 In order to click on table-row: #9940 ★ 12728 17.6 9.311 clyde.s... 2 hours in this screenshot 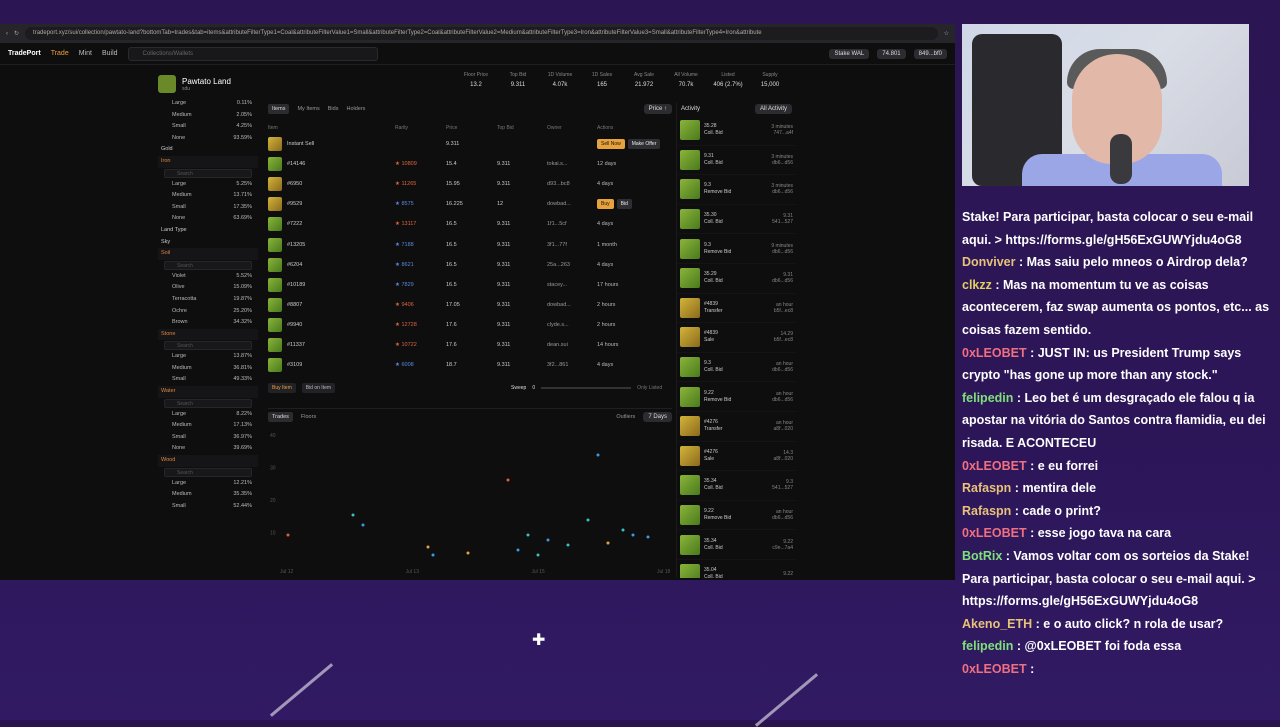, I will do `click(470, 325)`.